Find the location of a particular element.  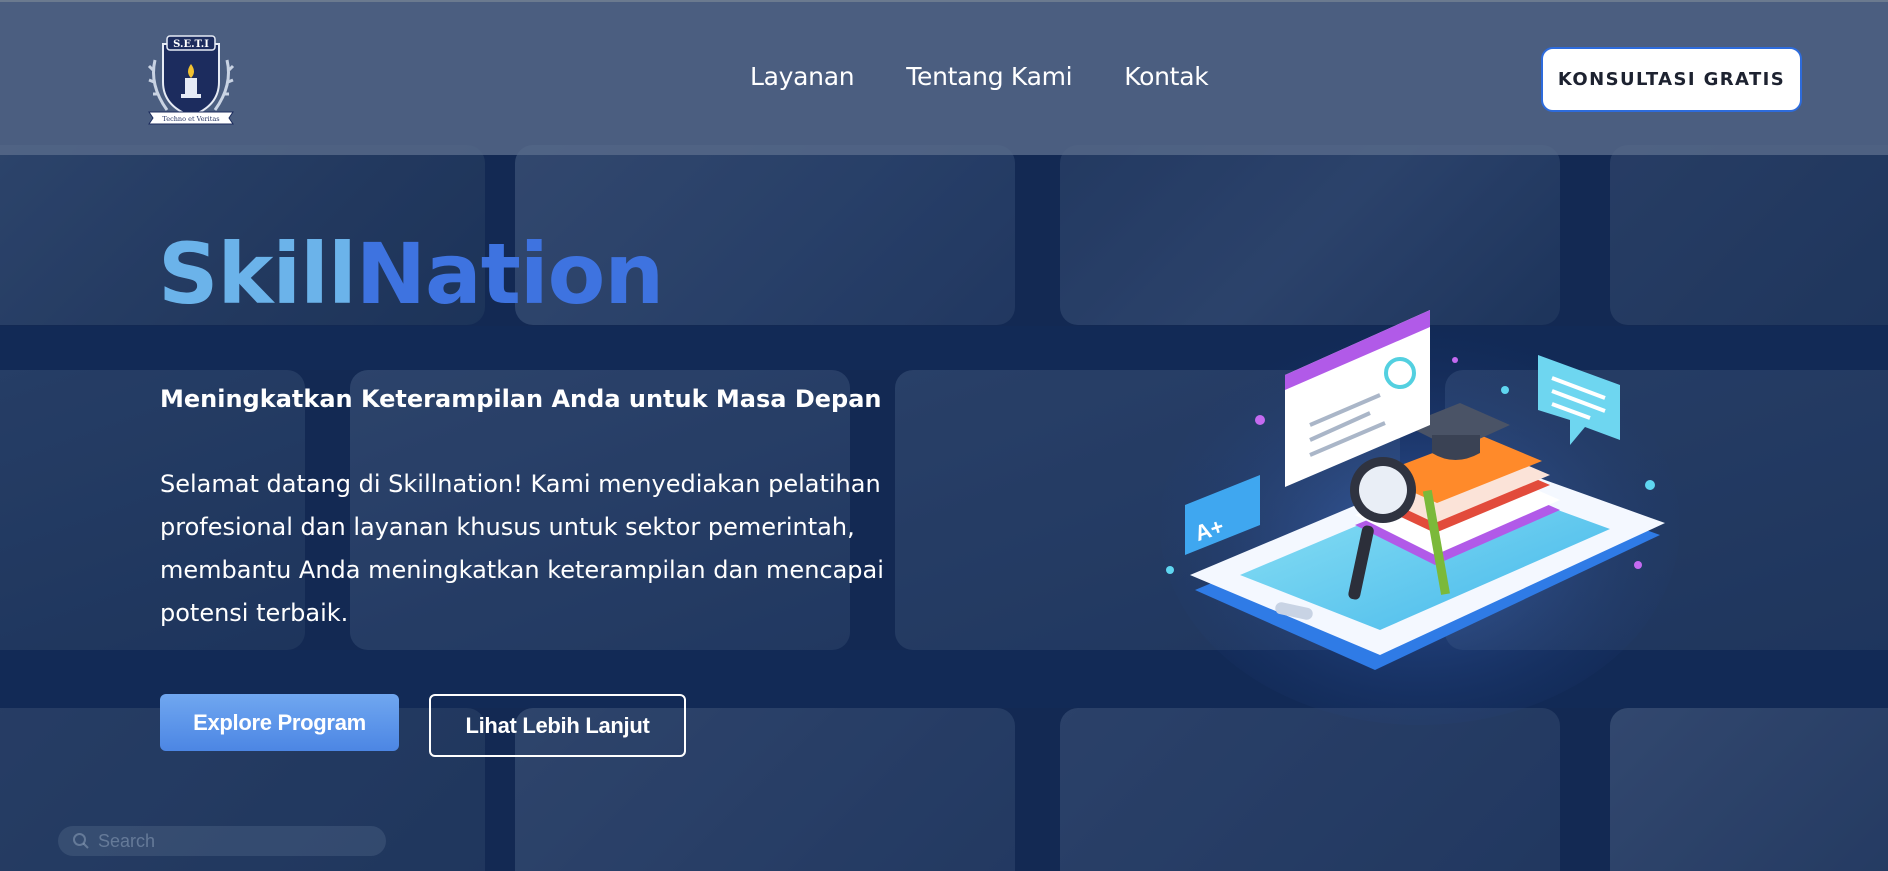

logo: S.E.T.I Techno et Veritas is located at coordinates (191, 79).